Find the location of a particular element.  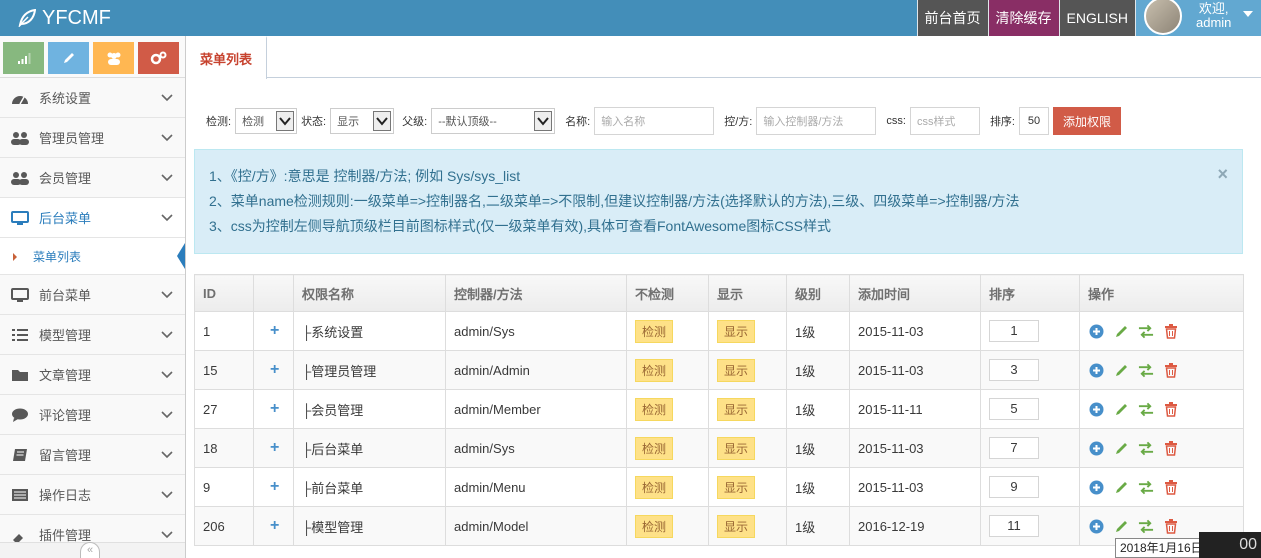

close-icon: × is located at coordinates (1222, 174).